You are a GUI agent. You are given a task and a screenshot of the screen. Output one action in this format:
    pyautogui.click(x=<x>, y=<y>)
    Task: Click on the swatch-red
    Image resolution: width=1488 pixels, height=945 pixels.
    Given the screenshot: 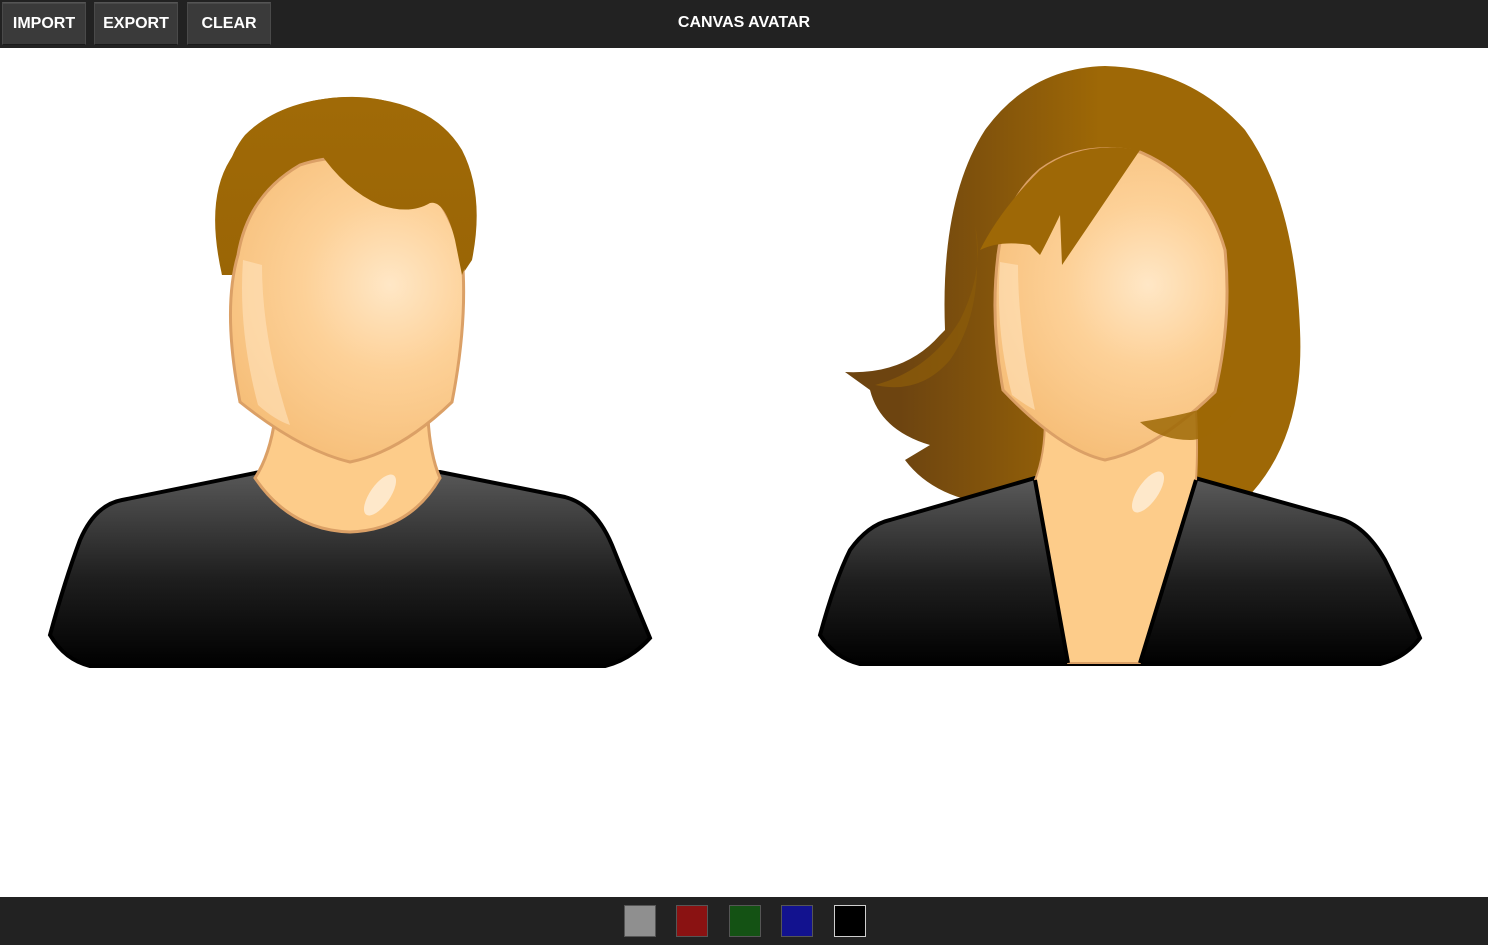 What is the action you would take?
    pyautogui.click(x=692, y=921)
    